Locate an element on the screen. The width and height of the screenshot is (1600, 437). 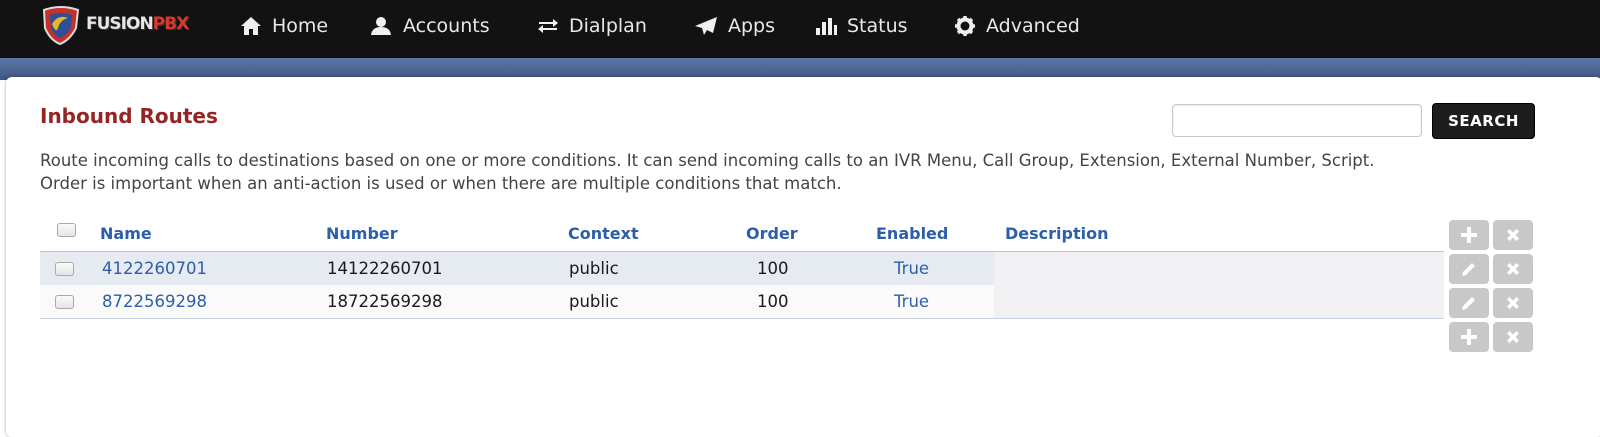
nav-accounts-label: Accounts is located at coordinates (446, 26).